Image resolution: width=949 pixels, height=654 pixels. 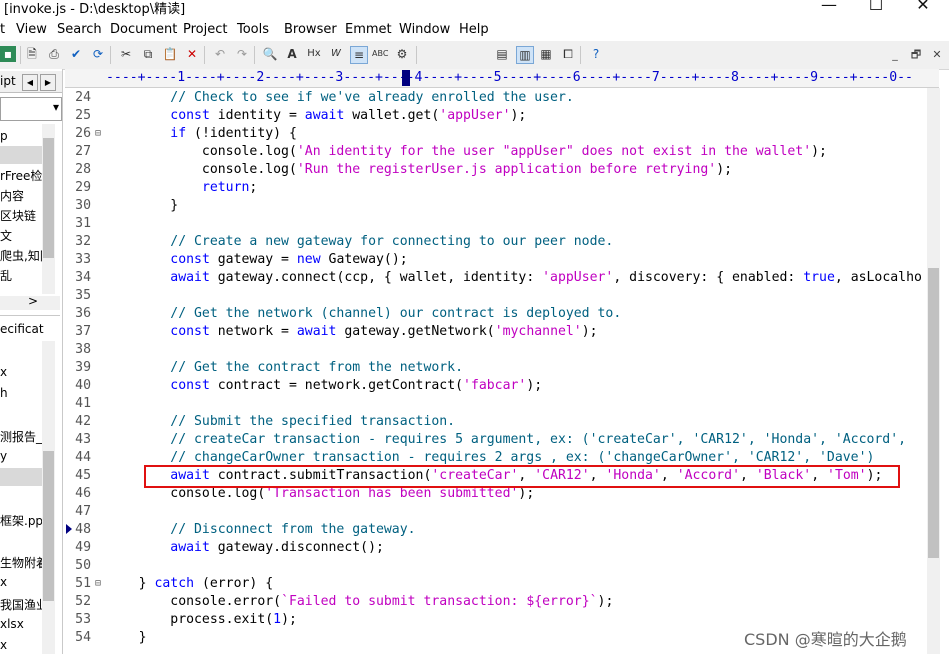 I want to click on list-item: rFree检, so click(x=21, y=175).